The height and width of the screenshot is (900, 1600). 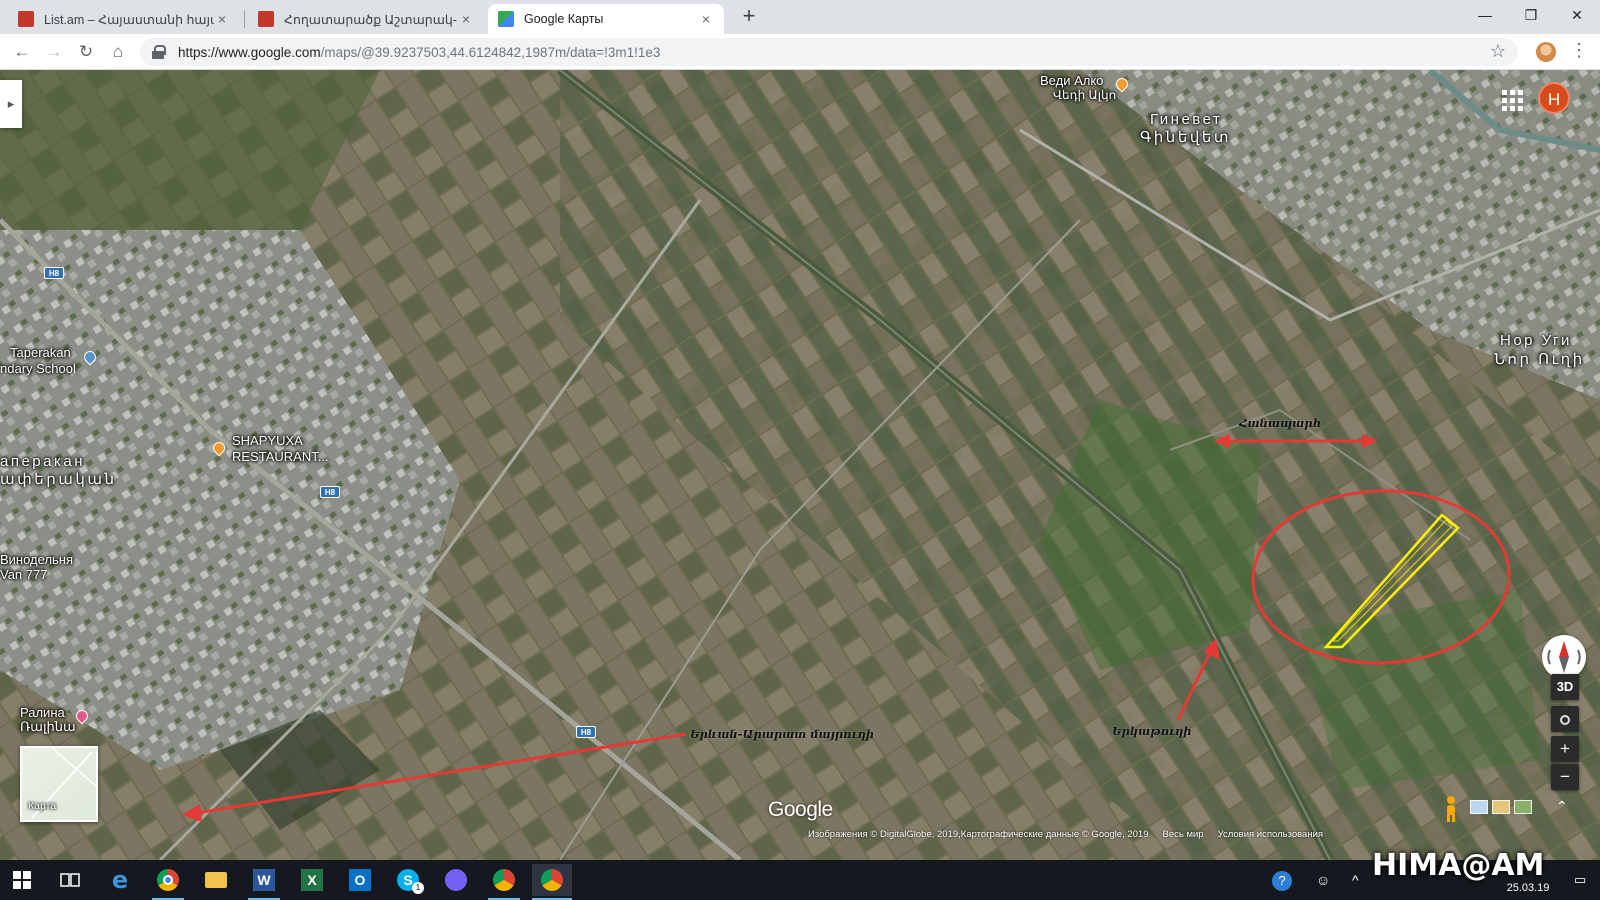 I want to click on maximize-button: ❐, so click(x=1531, y=15).